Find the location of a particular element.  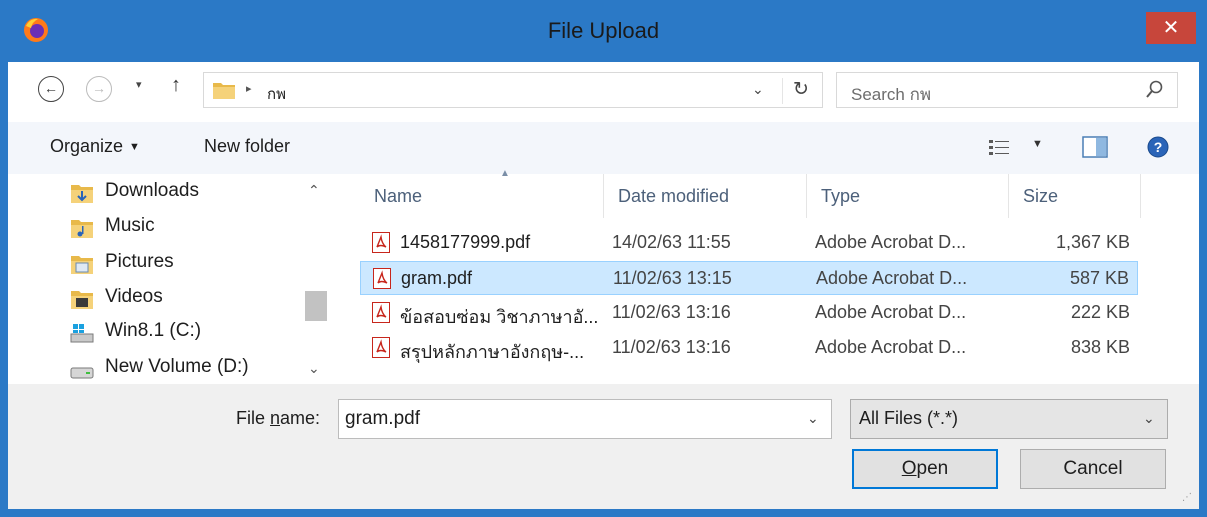

title-bar: File Upload ✕ is located at coordinates (603, 31).